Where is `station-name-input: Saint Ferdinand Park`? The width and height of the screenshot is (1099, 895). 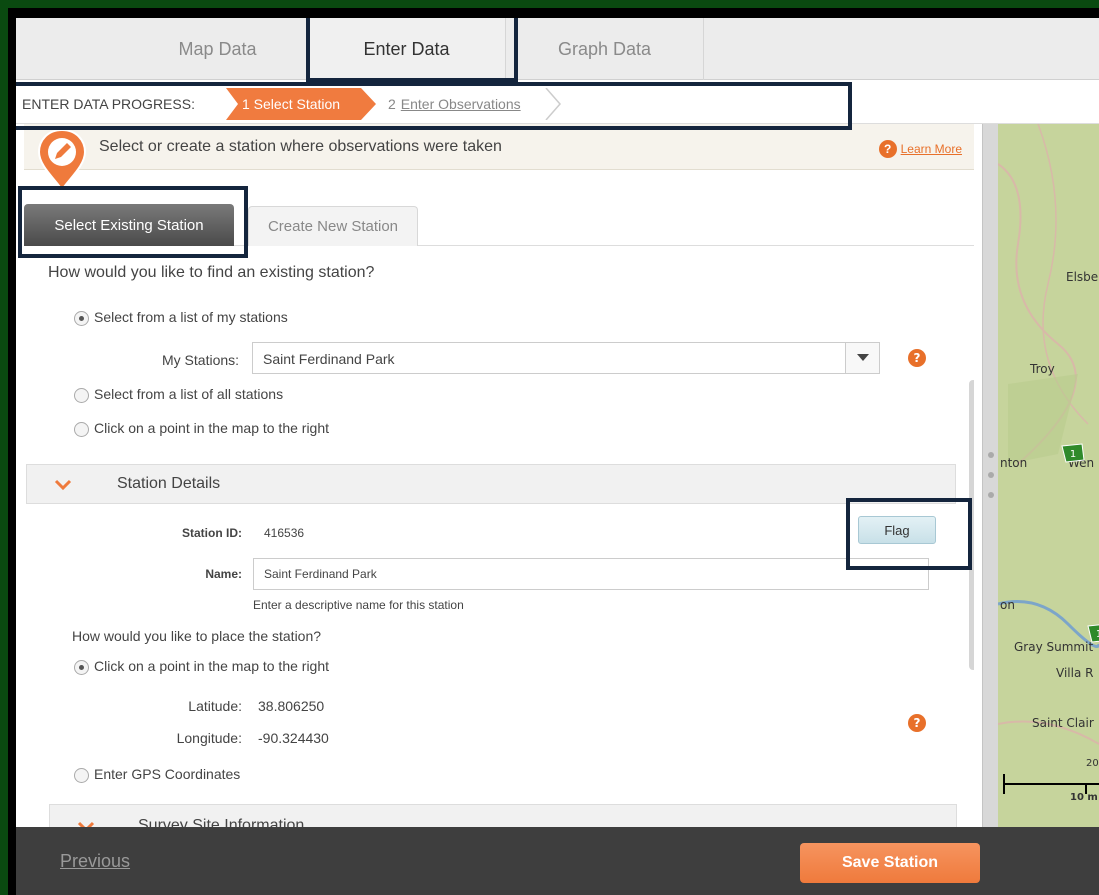 station-name-input: Saint Ferdinand Park is located at coordinates (591, 574).